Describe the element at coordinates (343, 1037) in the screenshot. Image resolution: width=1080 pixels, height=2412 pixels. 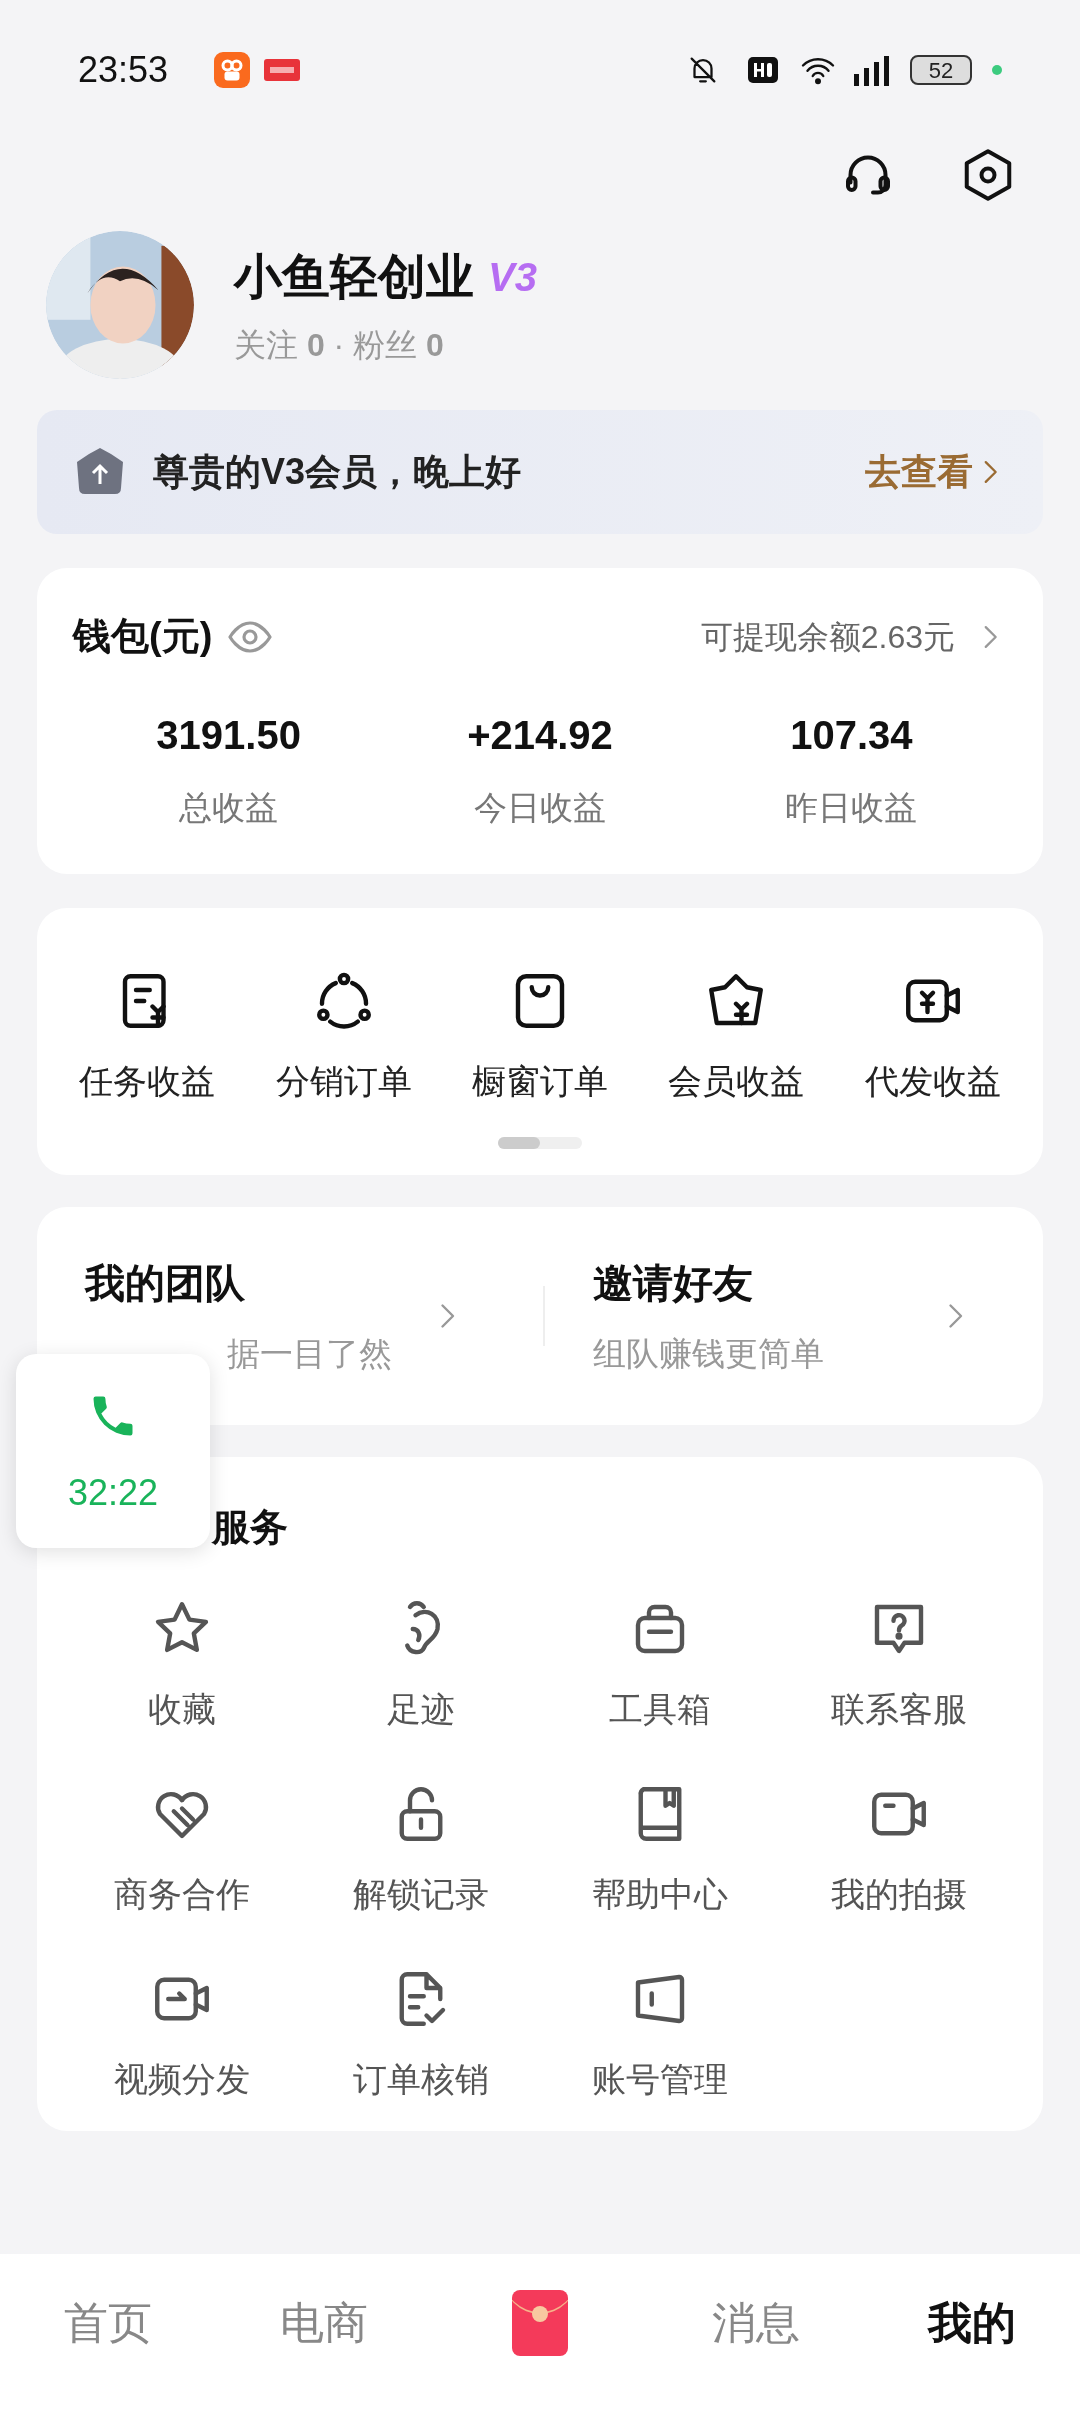
I see `shortcut-item: 分销订单` at that location.